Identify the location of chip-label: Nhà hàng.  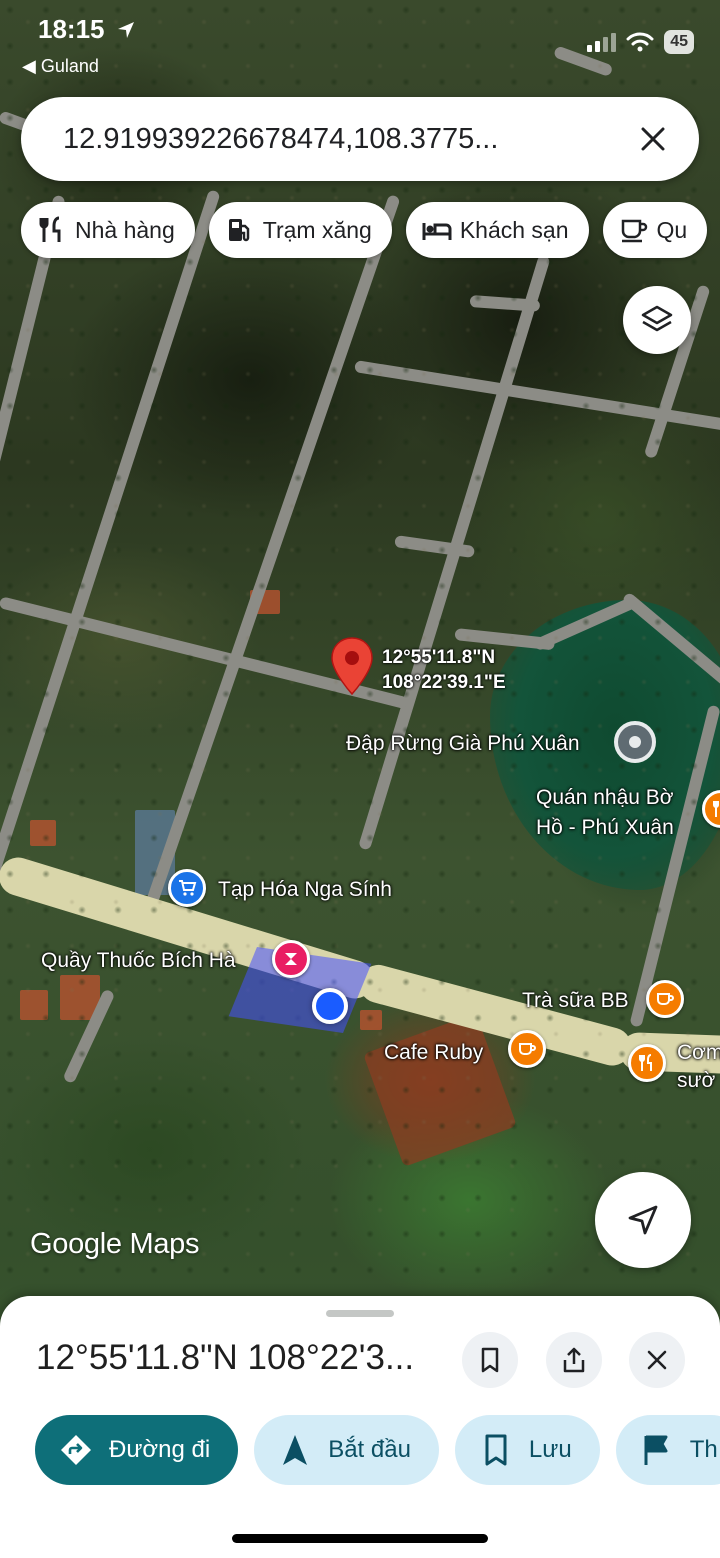
(125, 229).